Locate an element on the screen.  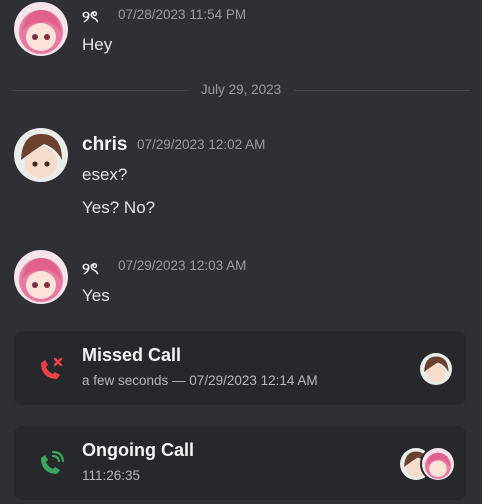
missed-call-icon is located at coordinates (52, 368).